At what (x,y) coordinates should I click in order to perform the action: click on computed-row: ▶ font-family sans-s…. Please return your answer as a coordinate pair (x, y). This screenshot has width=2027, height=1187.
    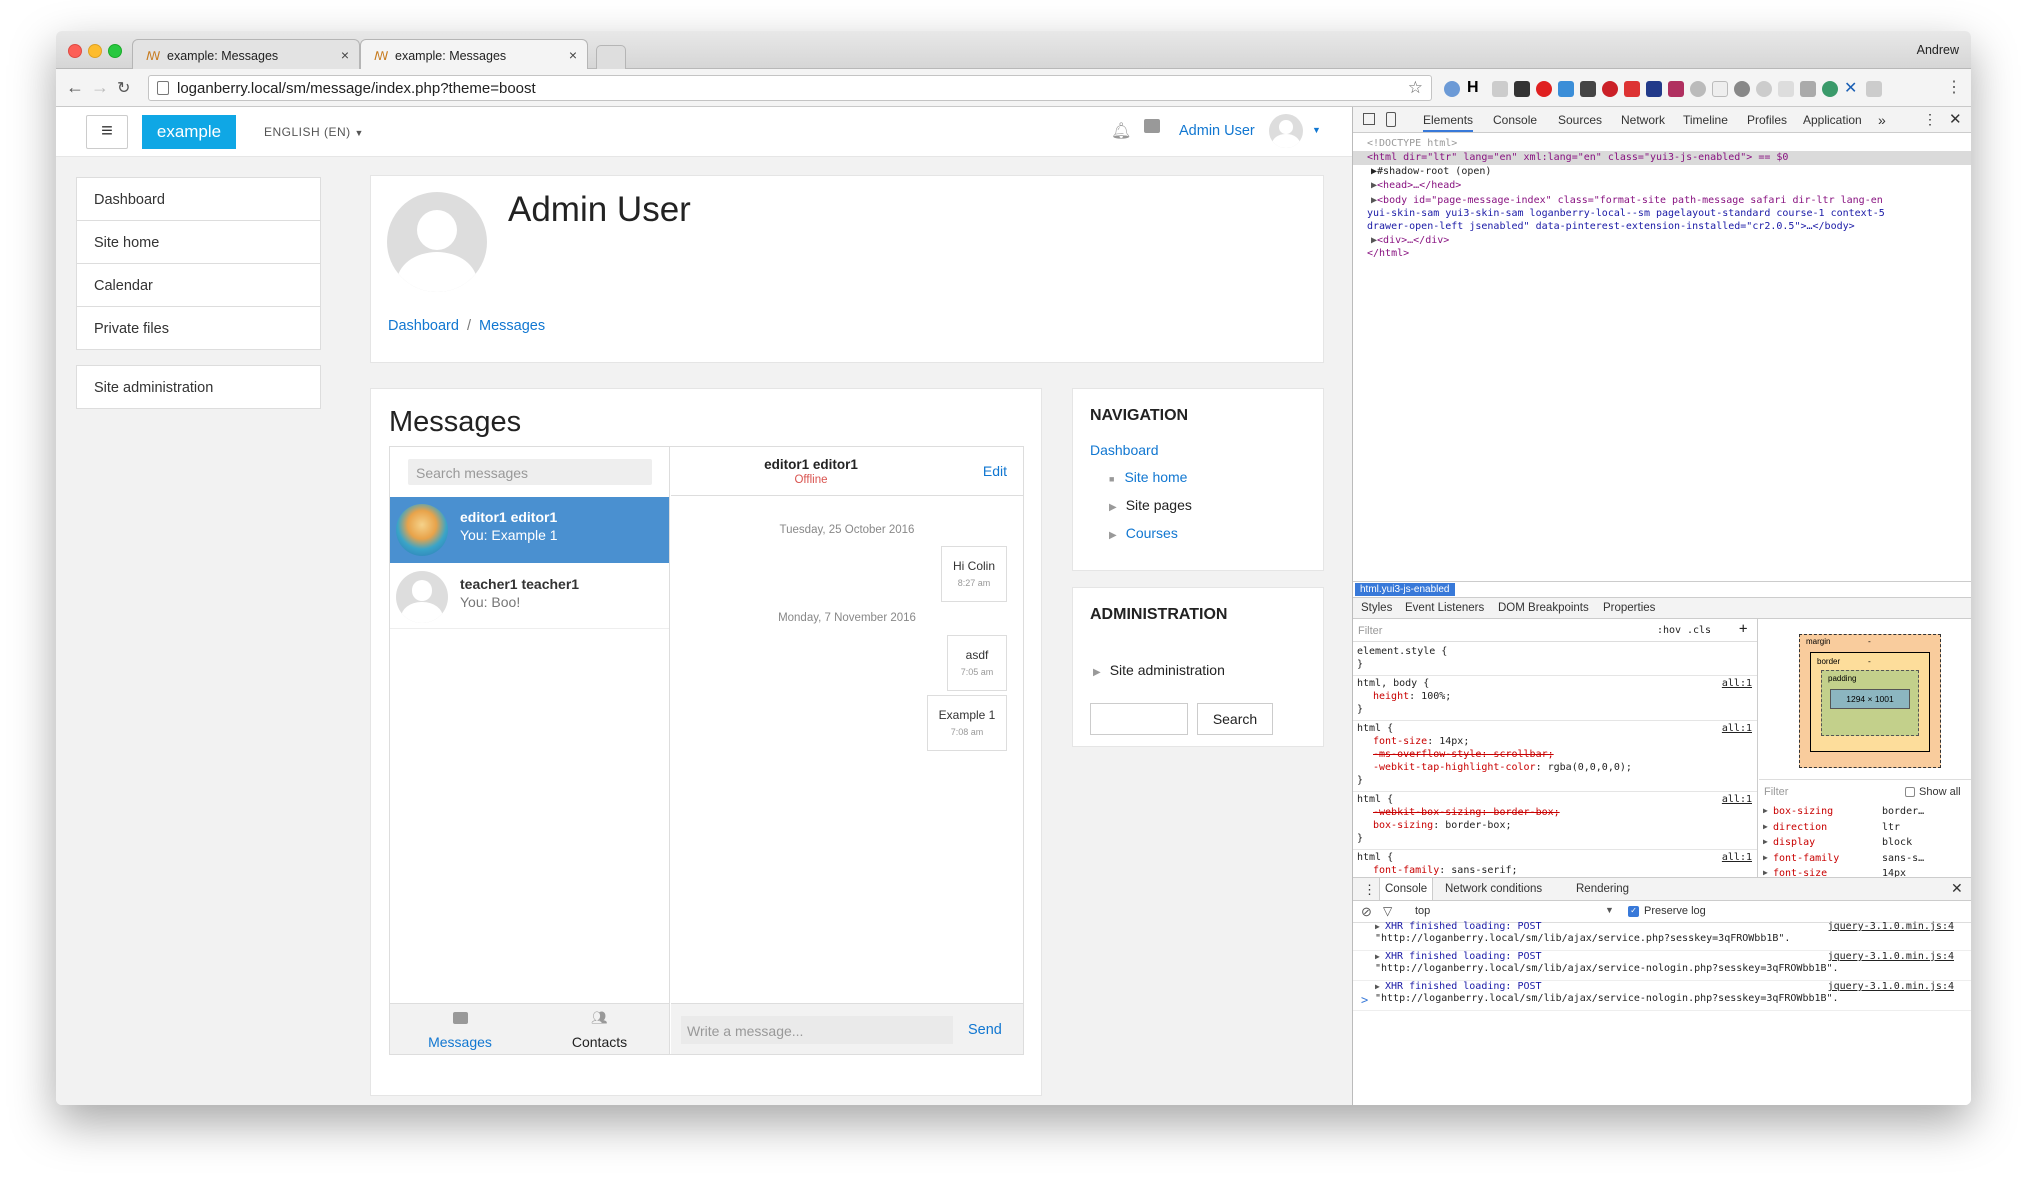
    Looking at the image, I should click on (1865, 859).